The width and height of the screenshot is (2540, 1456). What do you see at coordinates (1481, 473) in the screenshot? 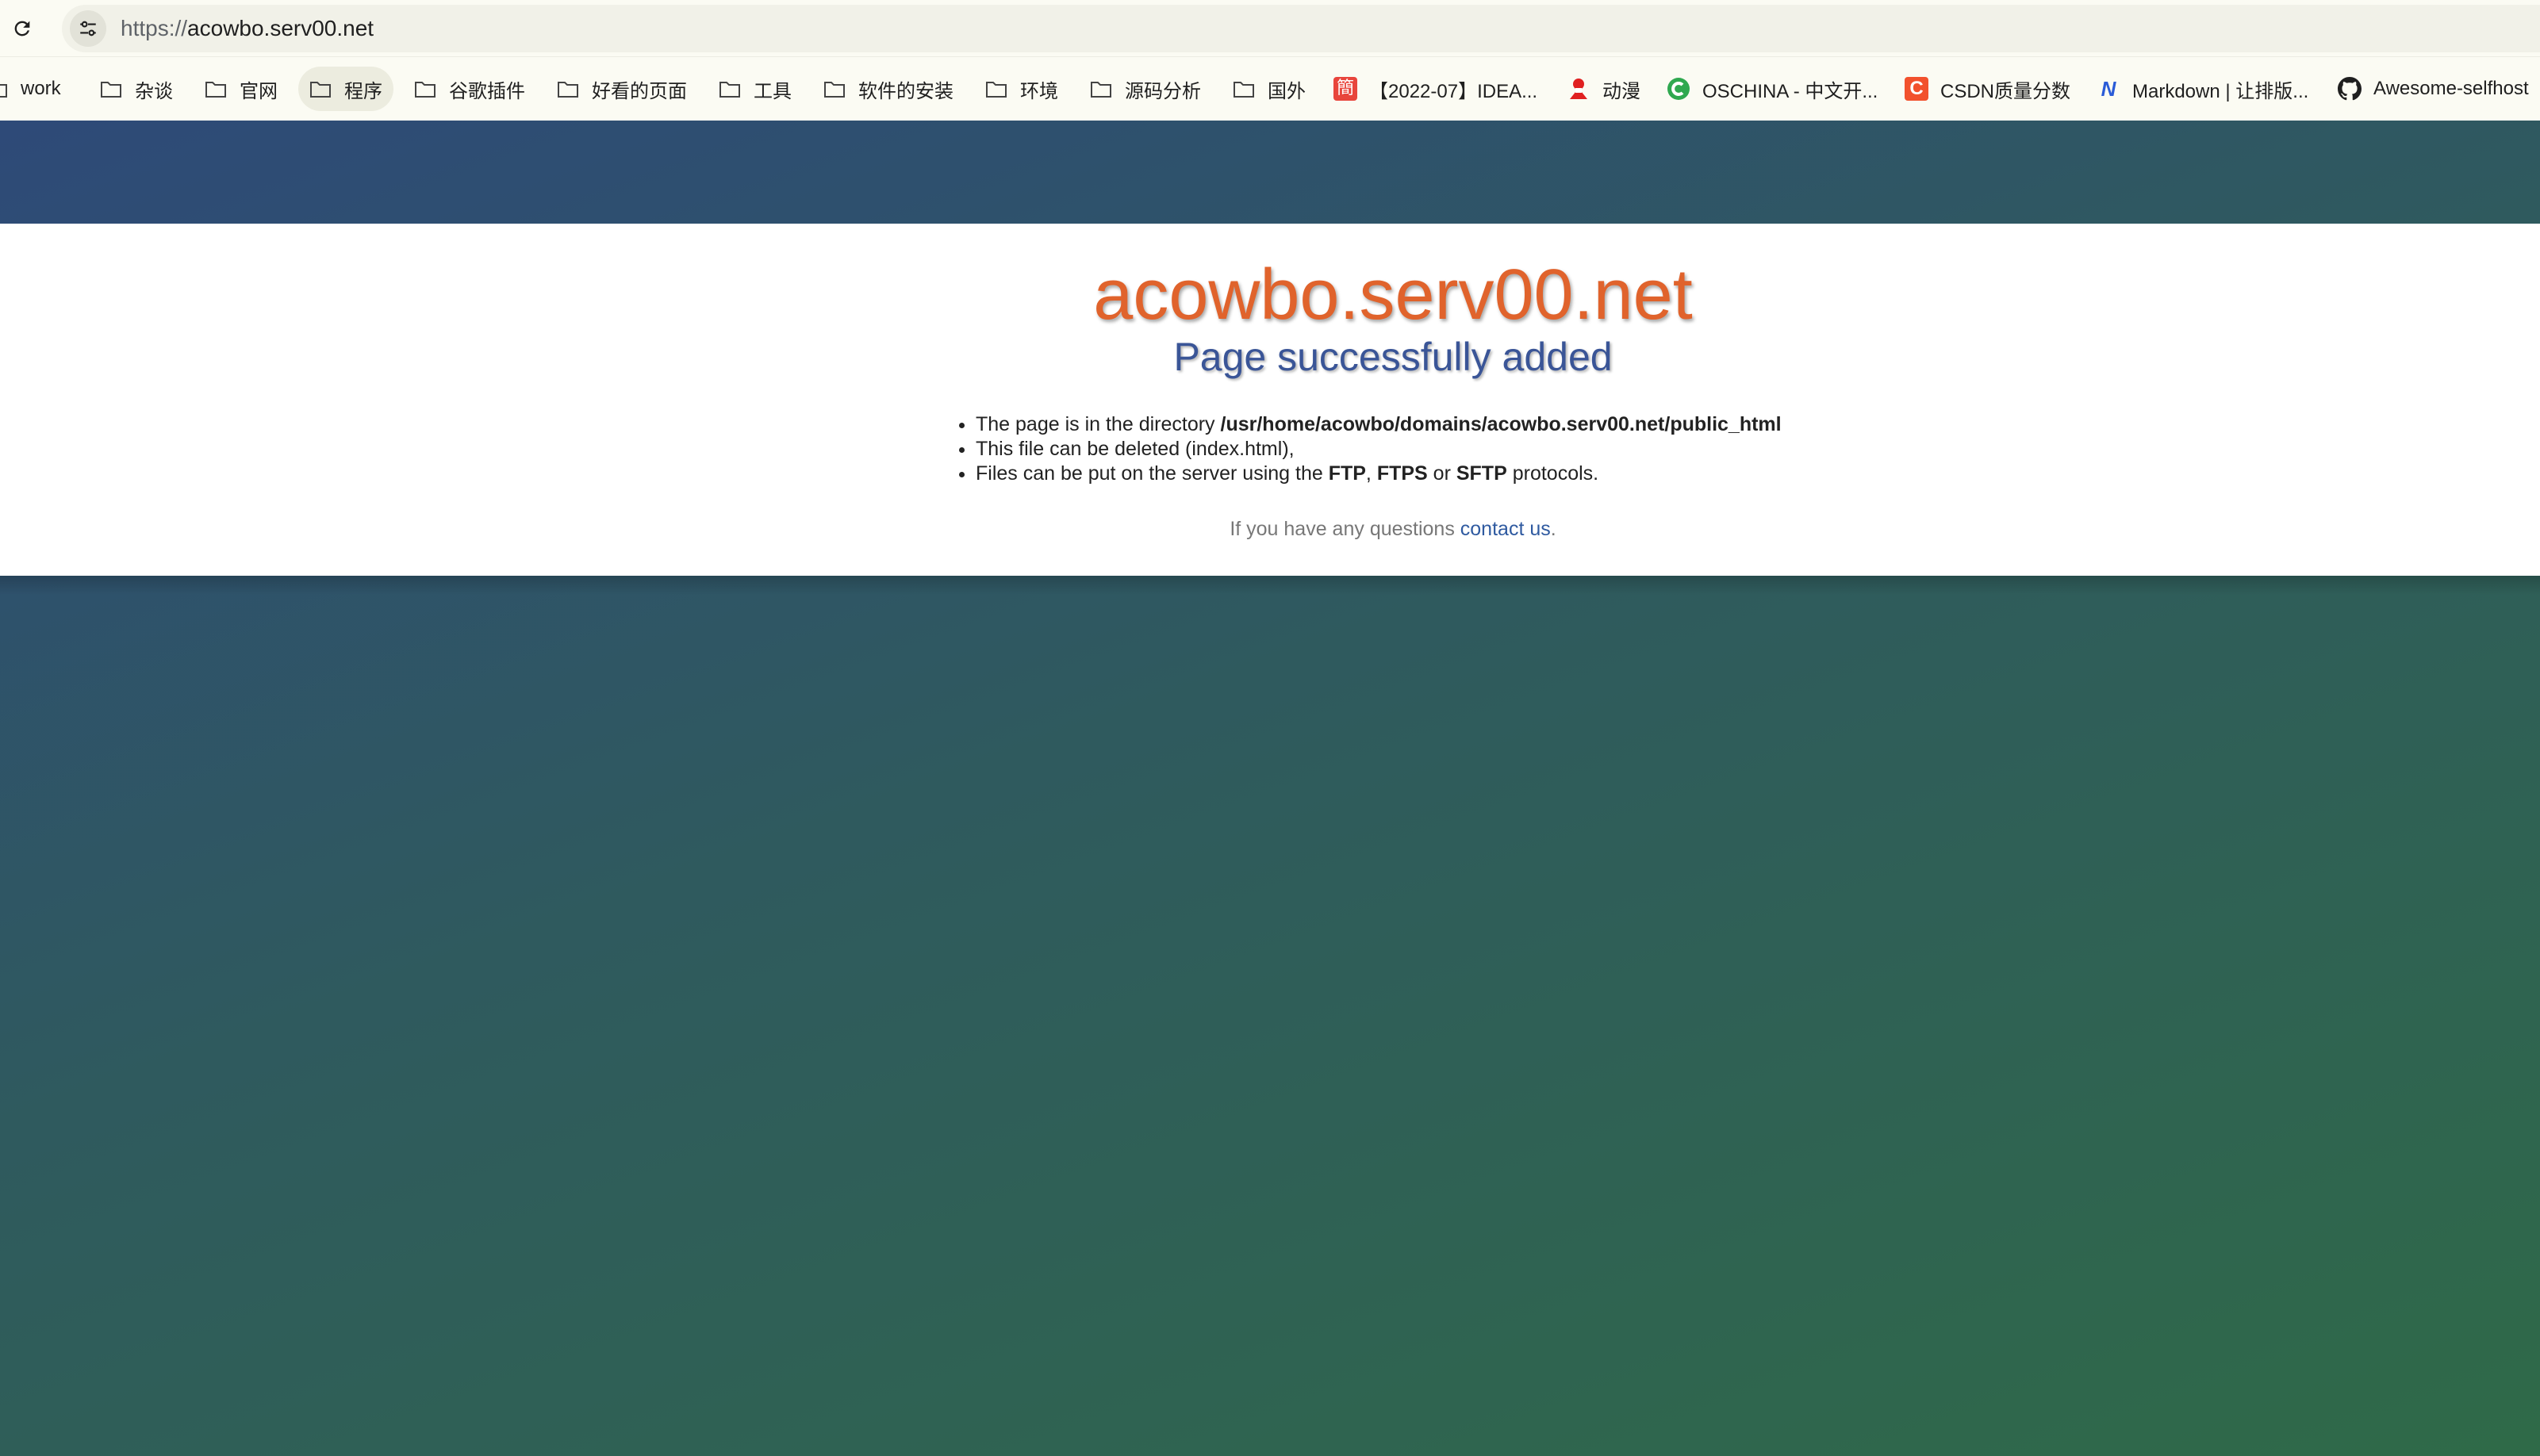
I see `protocol-sftp: SFTP` at bounding box center [1481, 473].